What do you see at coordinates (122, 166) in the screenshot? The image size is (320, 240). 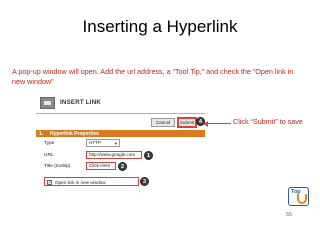 I see `step-marker-title: 2` at bounding box center [122, 166].